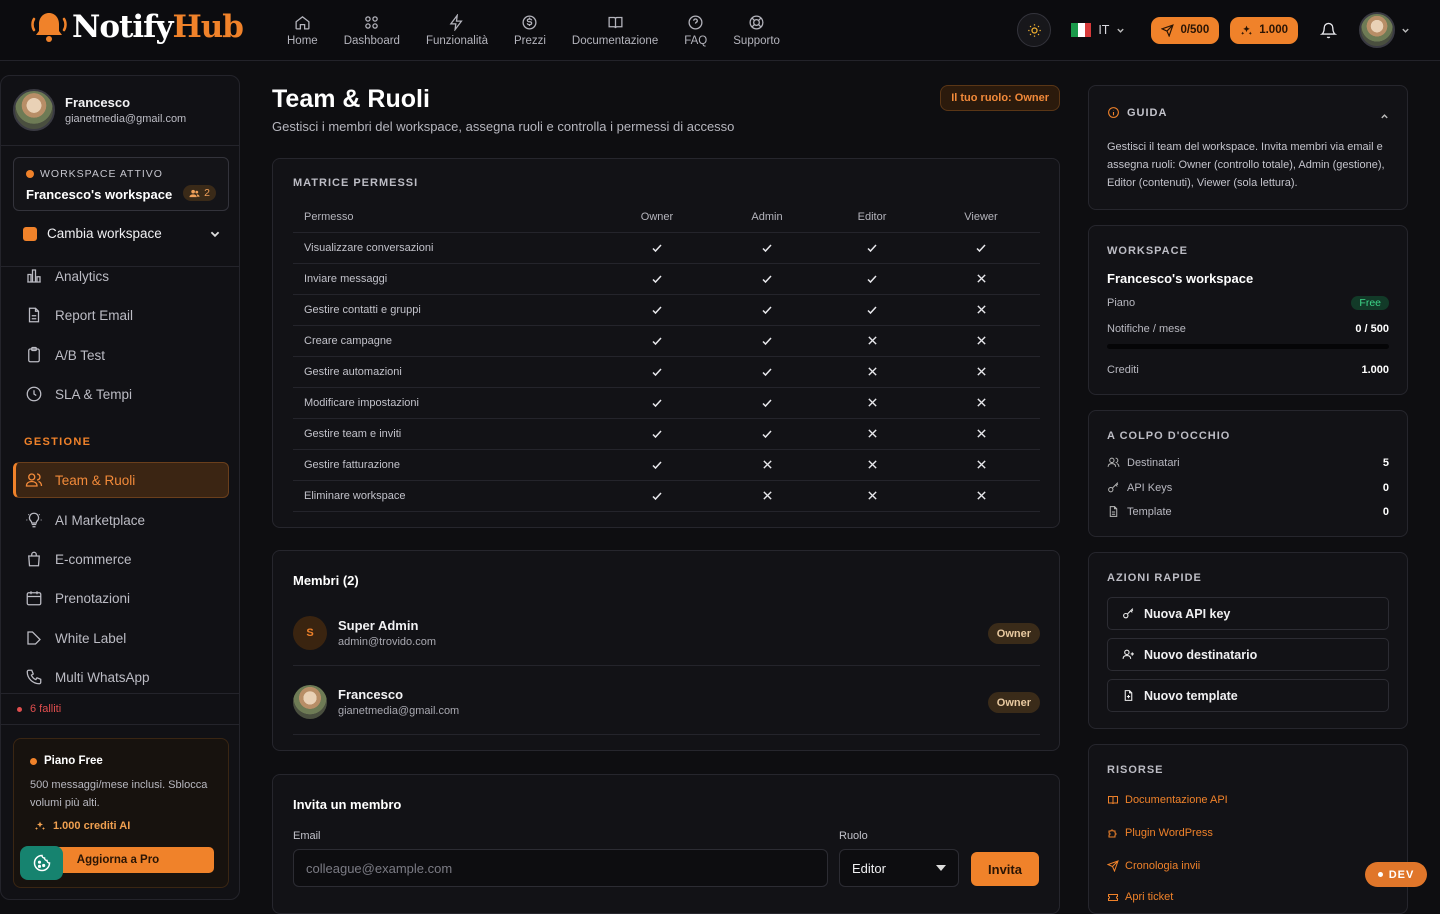 The width and height of the screenshot is (1440, 914). What do you see at coordinates (73, 761) in the screenshot?
I see `plan-title: Piano Free` at bounding box center [73, 761].